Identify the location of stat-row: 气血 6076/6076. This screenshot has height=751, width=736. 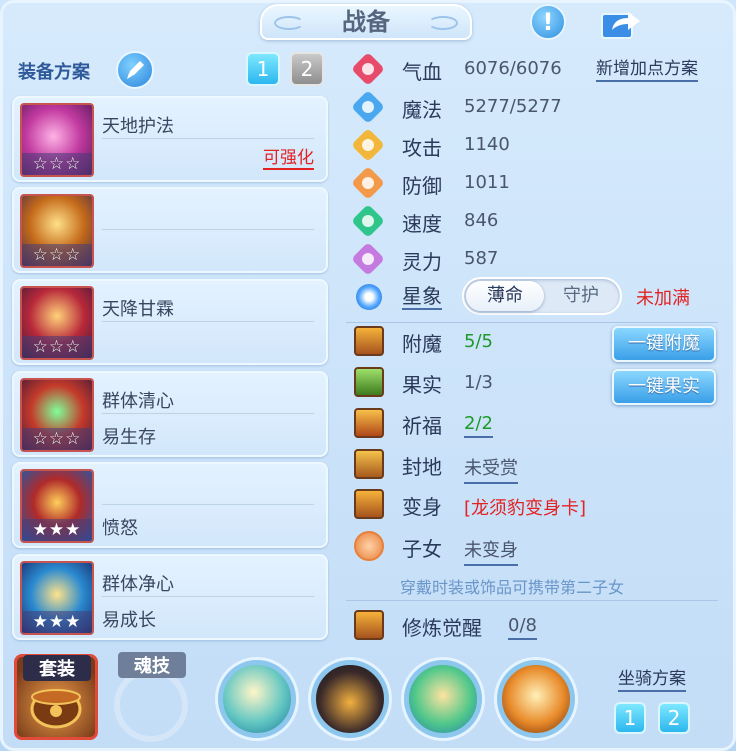
(471, 69).